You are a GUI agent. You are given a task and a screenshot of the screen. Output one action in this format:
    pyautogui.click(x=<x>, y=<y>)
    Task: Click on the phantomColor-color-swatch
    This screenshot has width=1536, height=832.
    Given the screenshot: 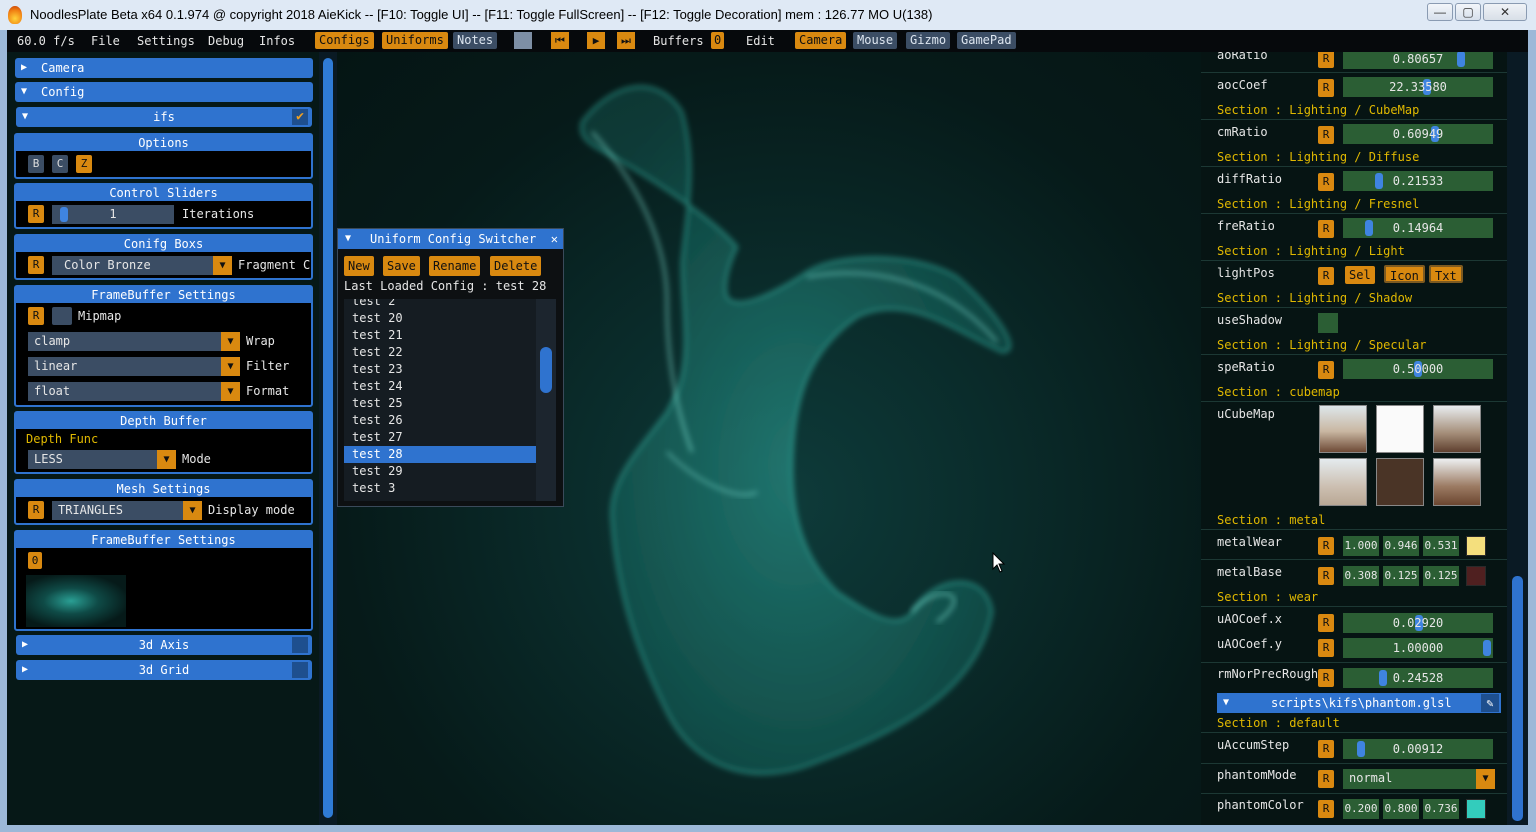 What is the action you would take?
    pyautogui.click(x=1476, y=809)
    